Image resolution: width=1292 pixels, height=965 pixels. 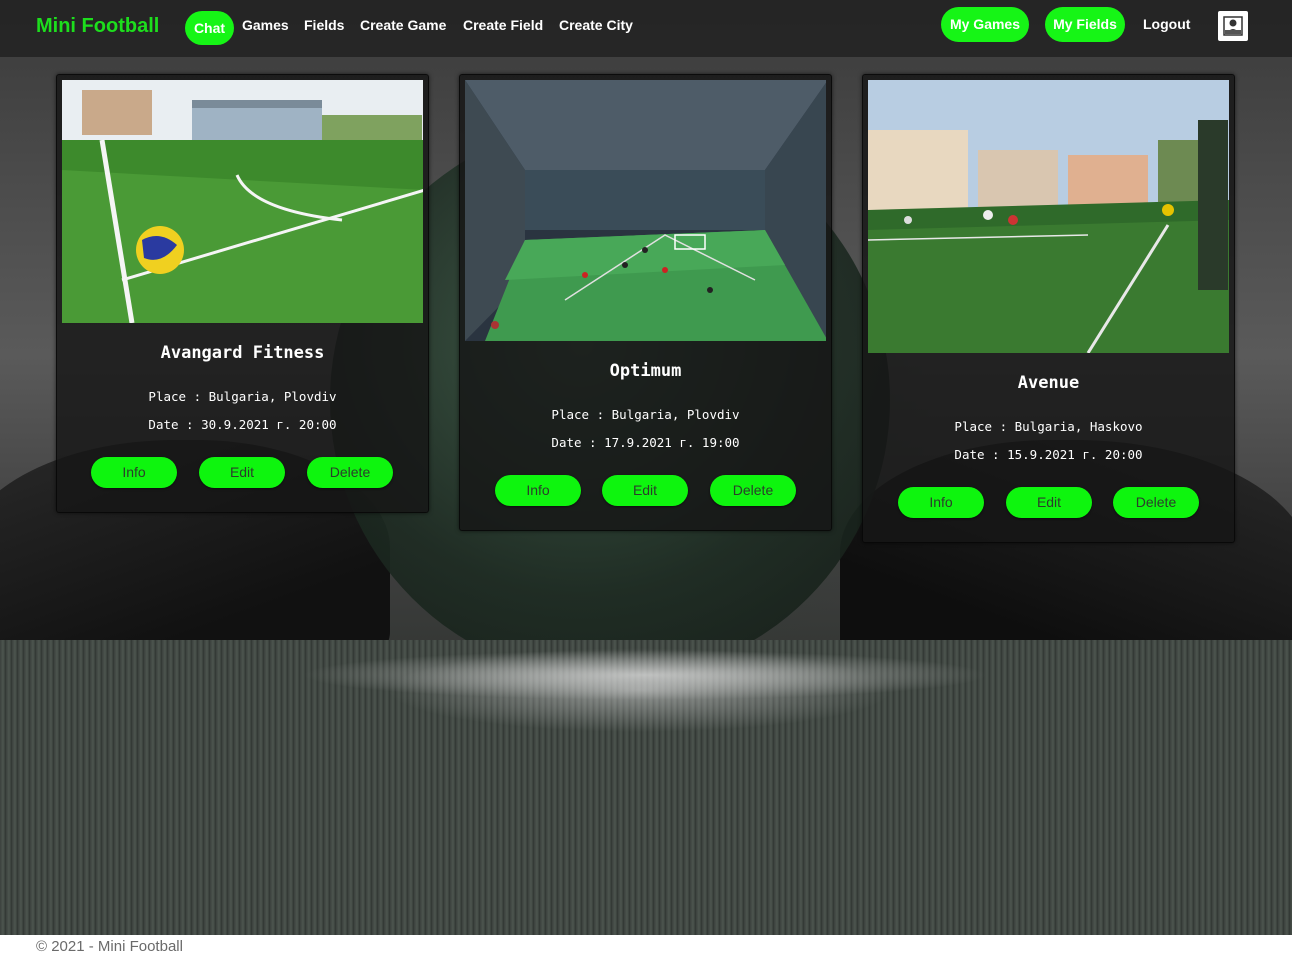 What do you see at coordinates (645, 675) in the screenshot?
I see `background-chalk-mark` at bounding box center [645, 675].